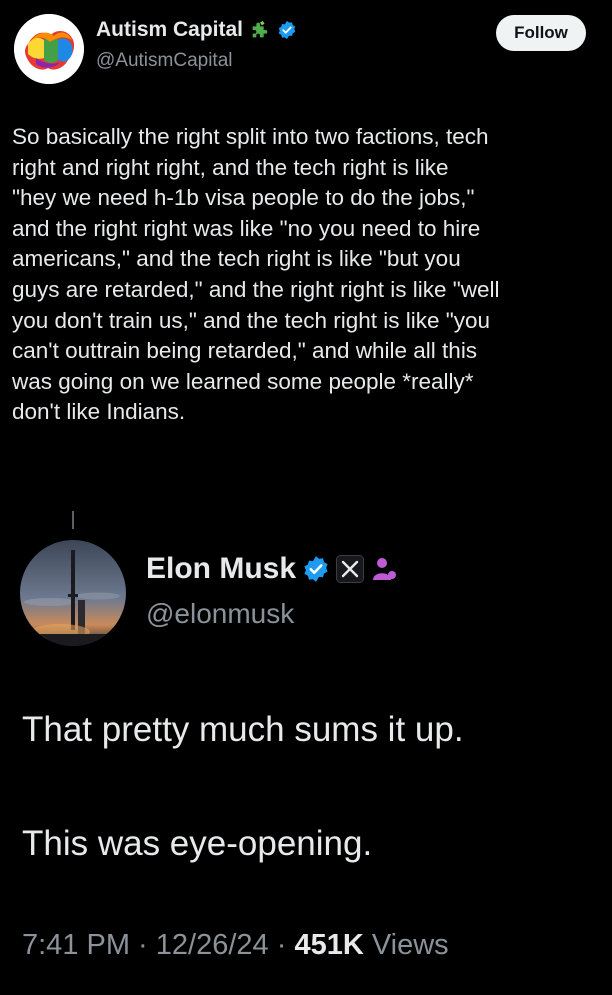 This screenshot has height=995, width=612. What do you see at coordinates (328, 945) in the screenshot?
I see `views-count: 451K` at bounding box center [328, 945].